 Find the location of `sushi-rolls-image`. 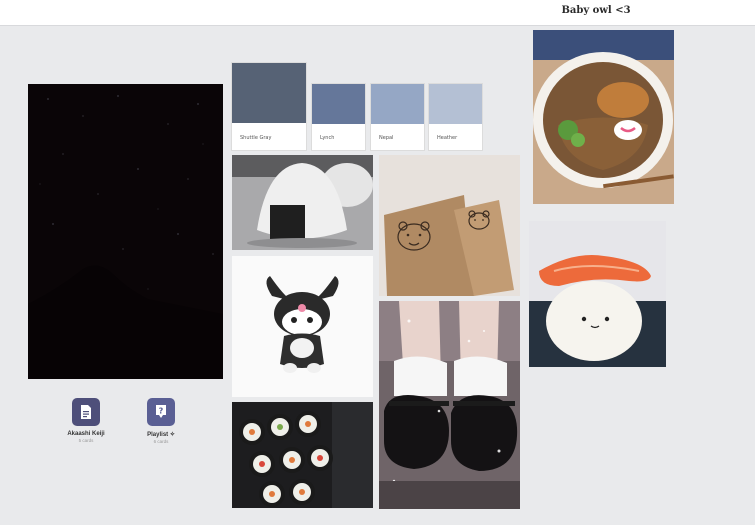

sushi-rolls-image is located at coordinates (302, 455).